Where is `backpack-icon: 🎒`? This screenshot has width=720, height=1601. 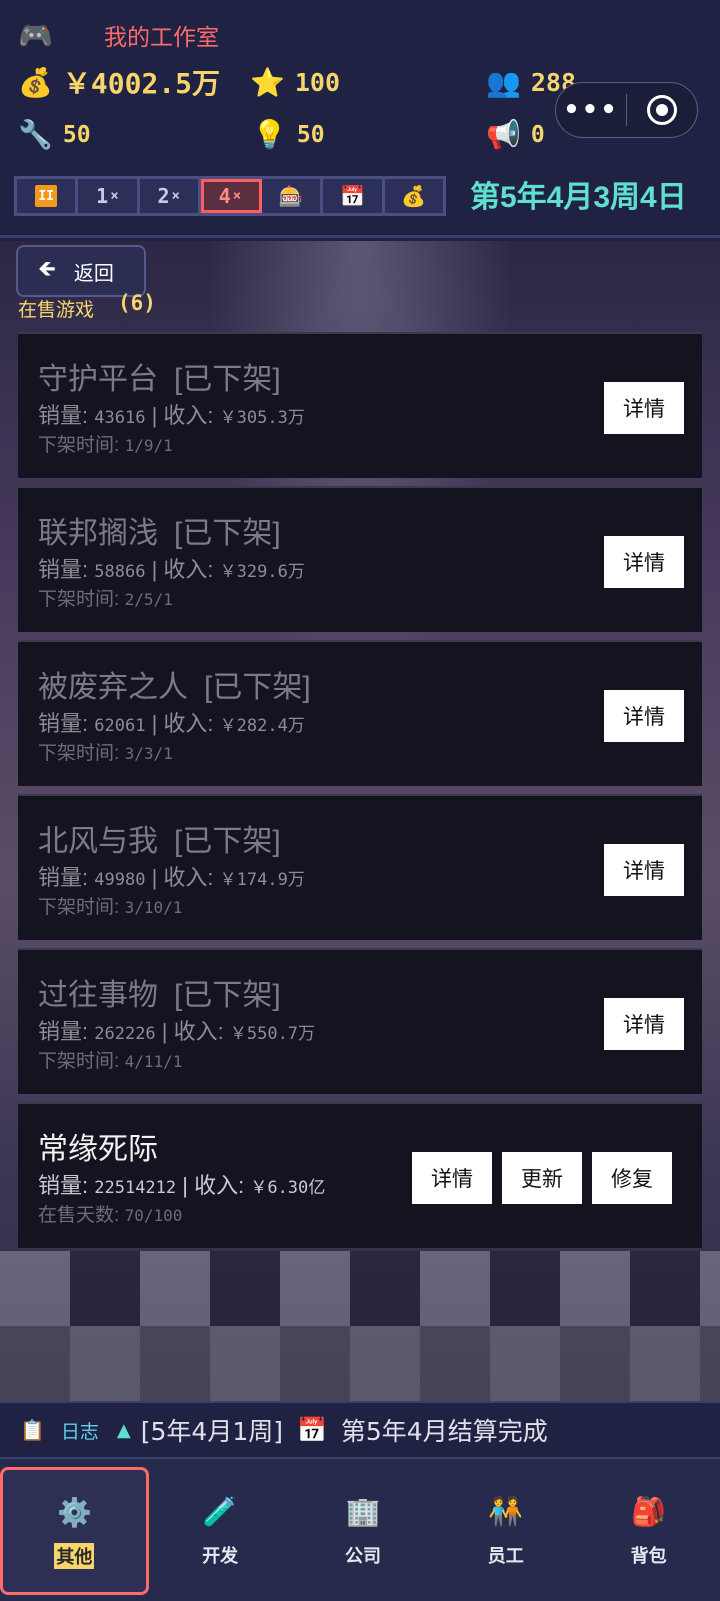 backpack-icon: 🎒 is located at coordinates (649, 1511).